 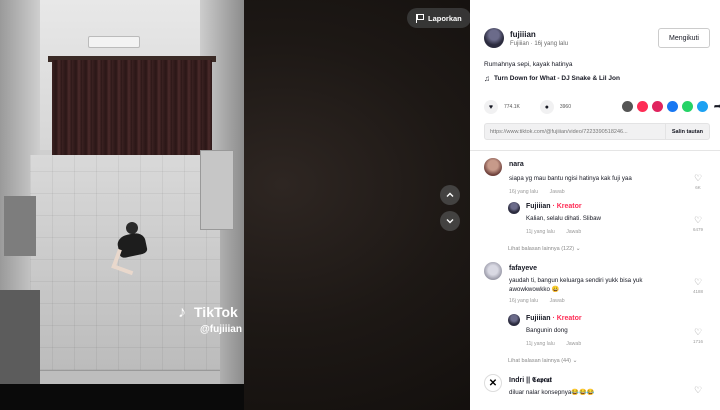 I want to click on share-row: ➦, so click(x=671, y=106).